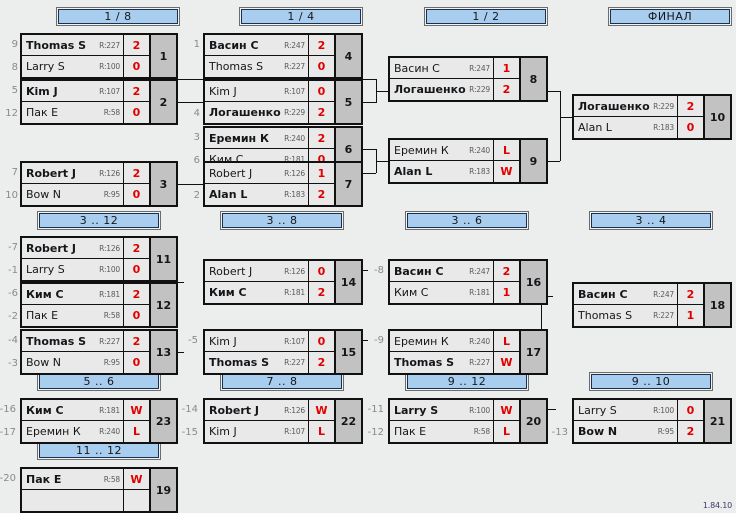 The height and width of the screenshot is (513, 736). What do you see at coordinates (369, 149) in the screenshot?
I see `connector-m6-out` at bounding box center [369, 149].